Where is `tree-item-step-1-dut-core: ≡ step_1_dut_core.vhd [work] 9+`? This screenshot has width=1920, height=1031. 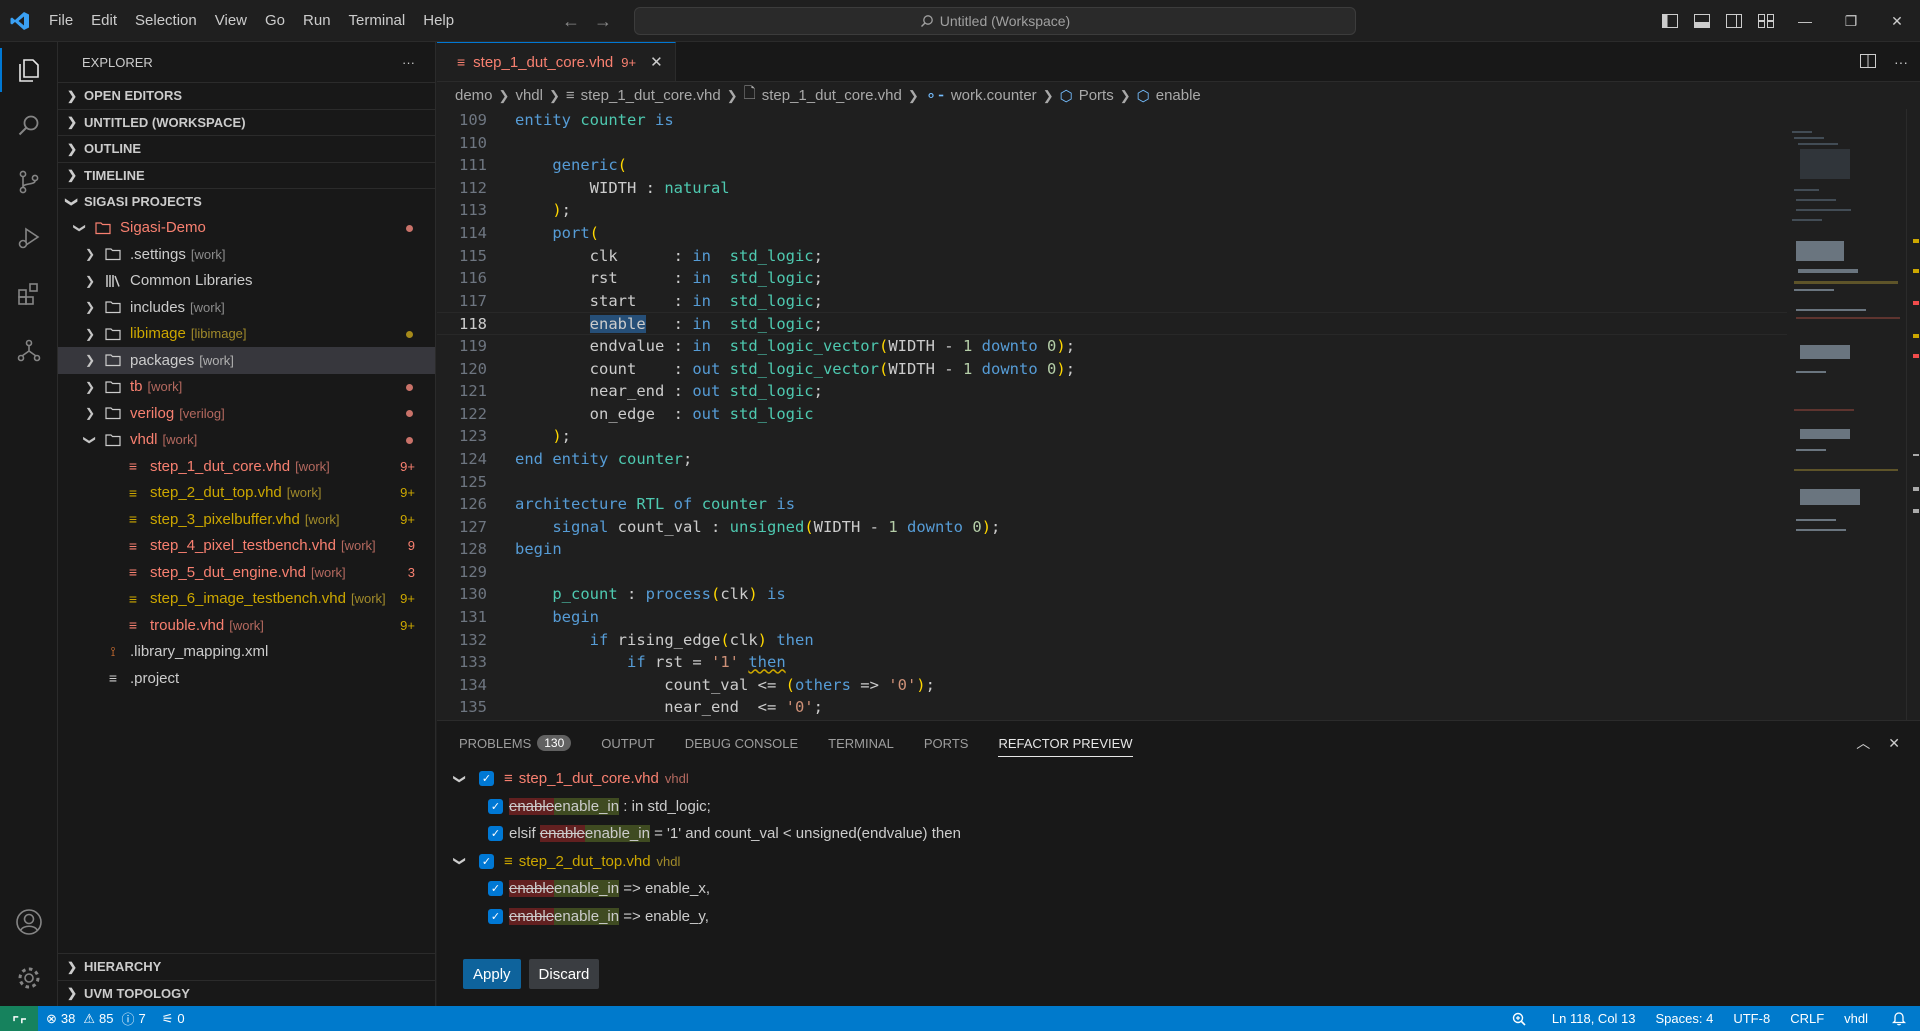
tree-item-step-1-dut-core: ≡ step_1_dut_core.vhd [work] 9+ is located at coordinates (246, 466).